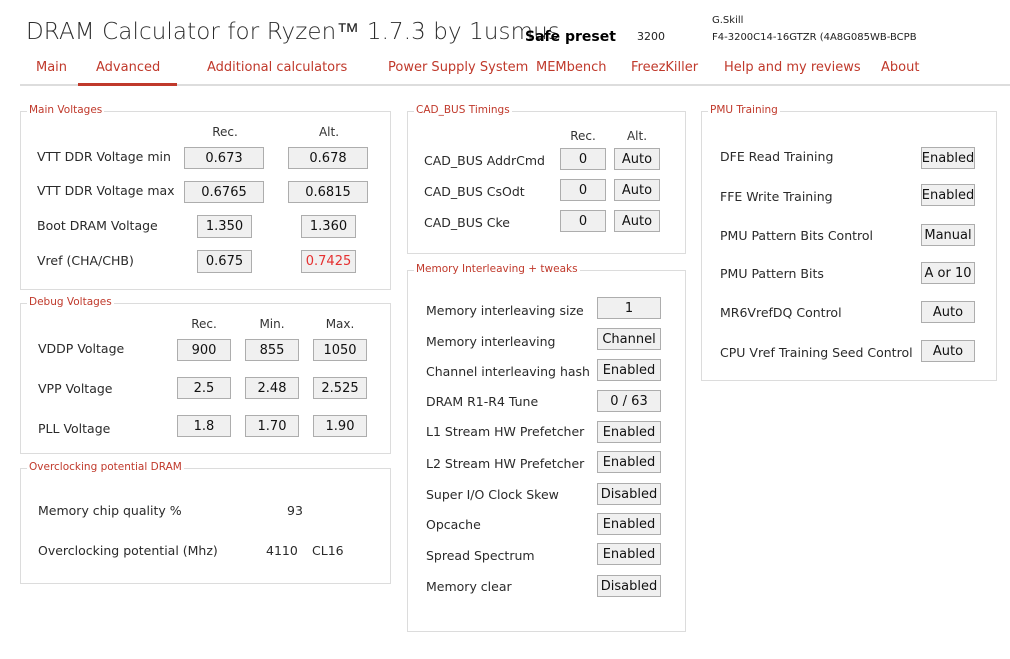  What do you see at coordinates (70, 302) in the screenshot?
I see `debug-voltages-legend: Debug Voltages` at bounding box center [70, 302].